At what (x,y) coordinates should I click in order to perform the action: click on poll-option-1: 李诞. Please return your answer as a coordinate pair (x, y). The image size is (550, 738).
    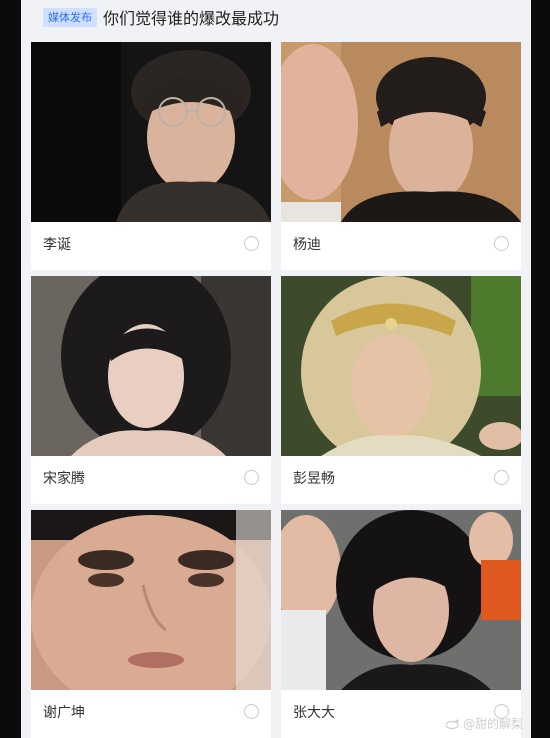
    Looking at the image, I should click on (151, 156).